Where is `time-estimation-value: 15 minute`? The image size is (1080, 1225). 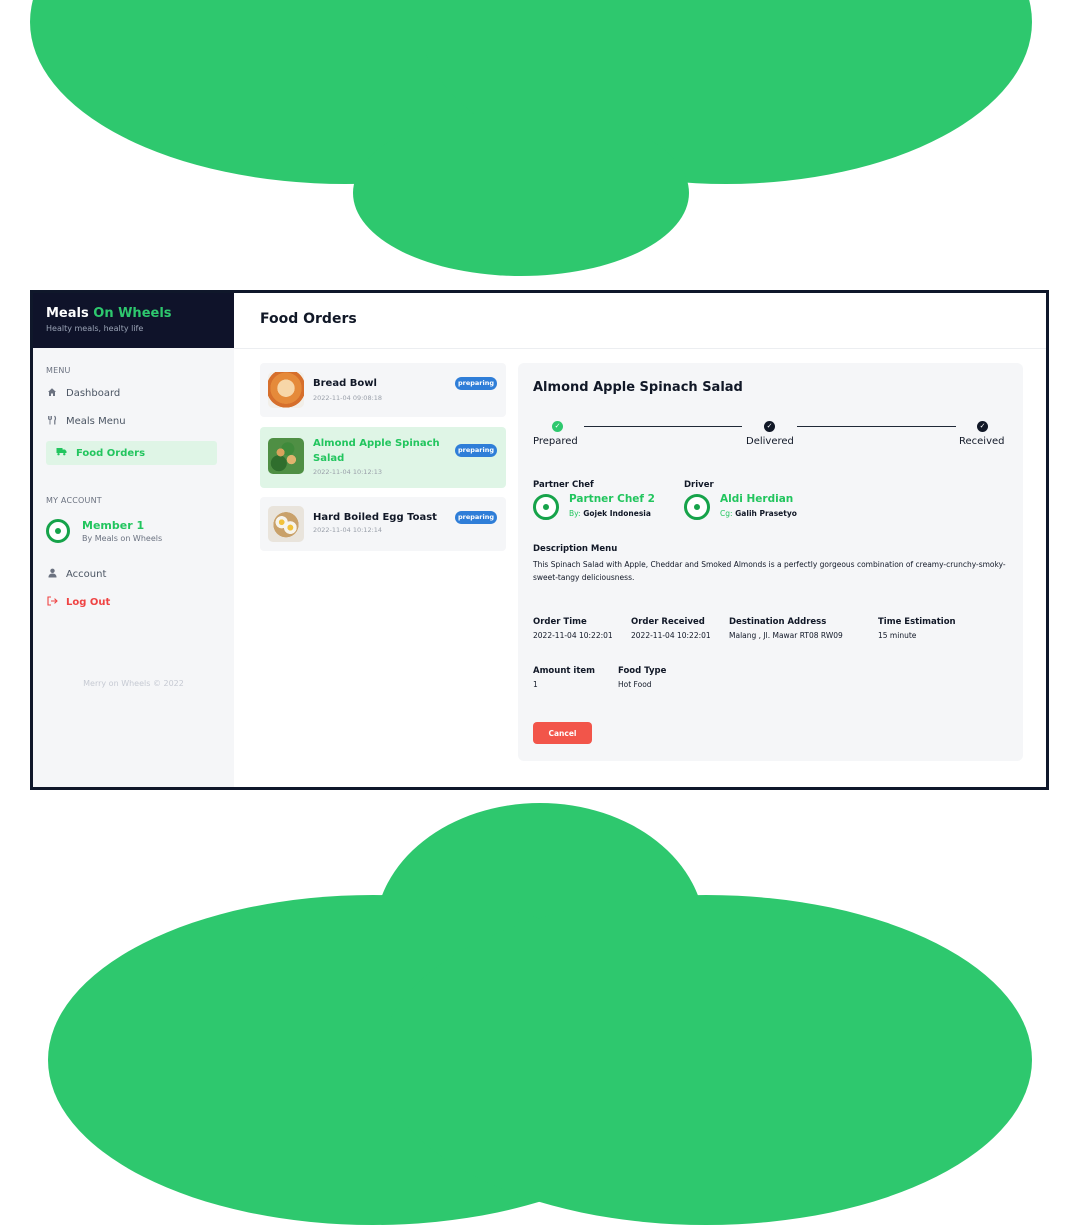 time-estimation-value: 15 minute is located at coordinates (897, 635).